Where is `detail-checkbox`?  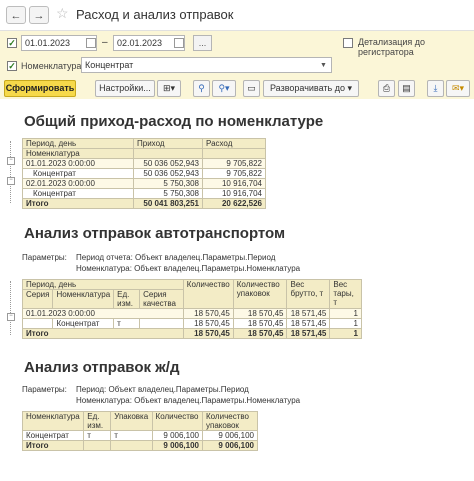 detail-checkbox is located at coordinates (348, 43).